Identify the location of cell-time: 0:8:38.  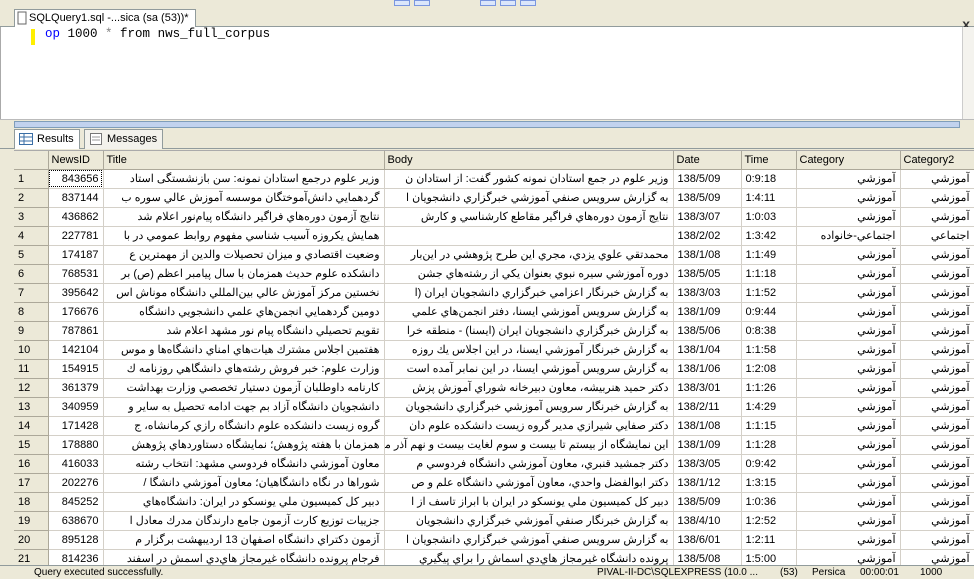
(769, 331).